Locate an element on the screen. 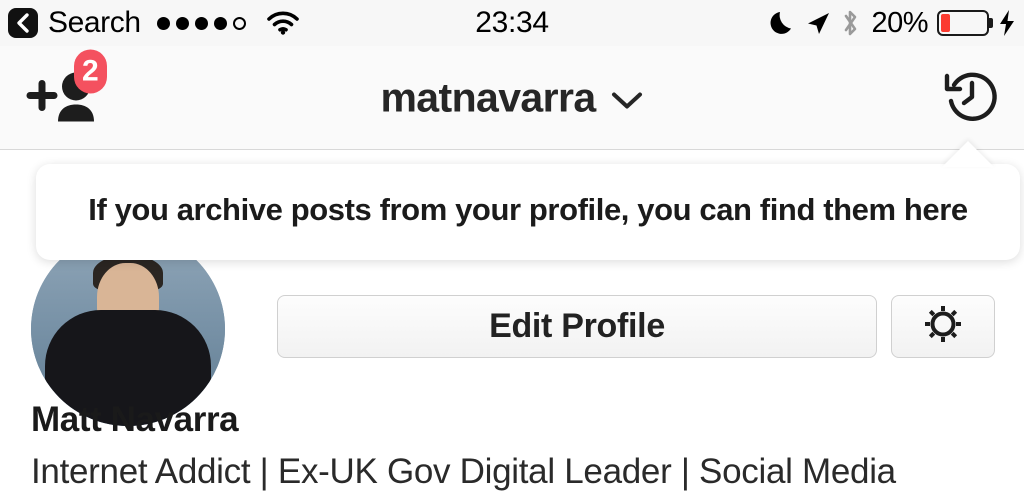 This screenshot has width=1024, height=501. page-title: matnavarra is located at coordinates (488, 97).